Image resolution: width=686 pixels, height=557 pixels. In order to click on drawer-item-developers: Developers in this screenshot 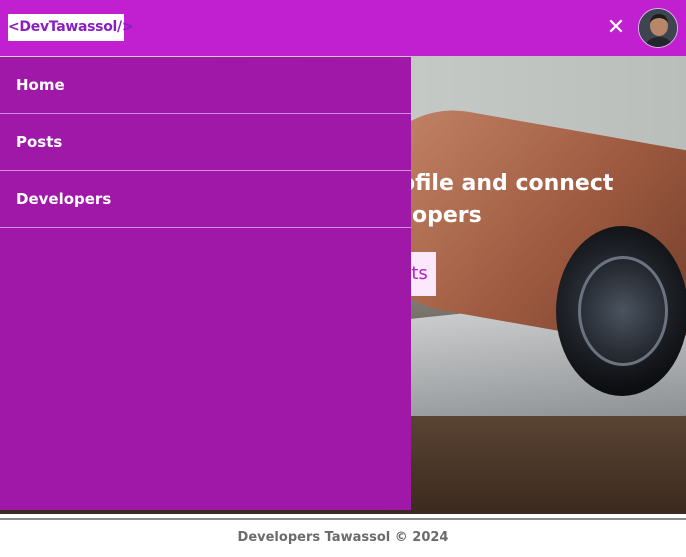, I will do `click(205, 199)`.